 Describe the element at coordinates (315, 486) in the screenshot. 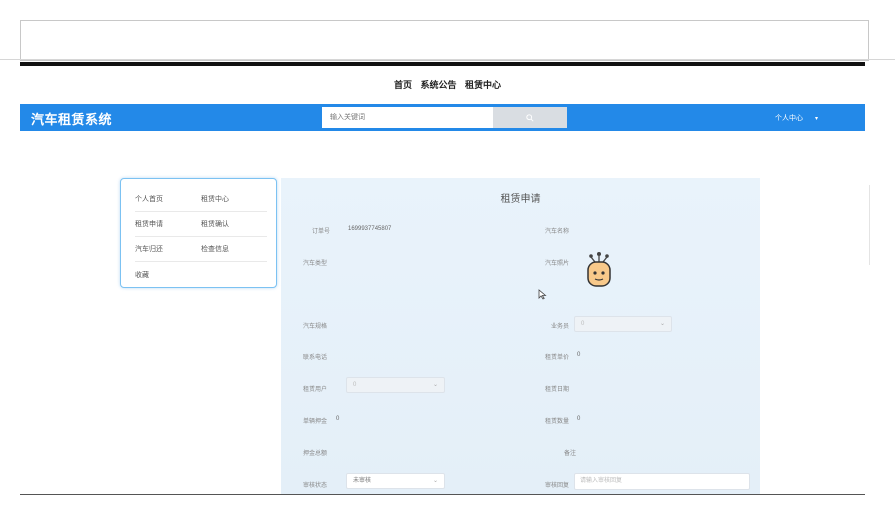

I see `review-status-label: 审核状态` at that location.